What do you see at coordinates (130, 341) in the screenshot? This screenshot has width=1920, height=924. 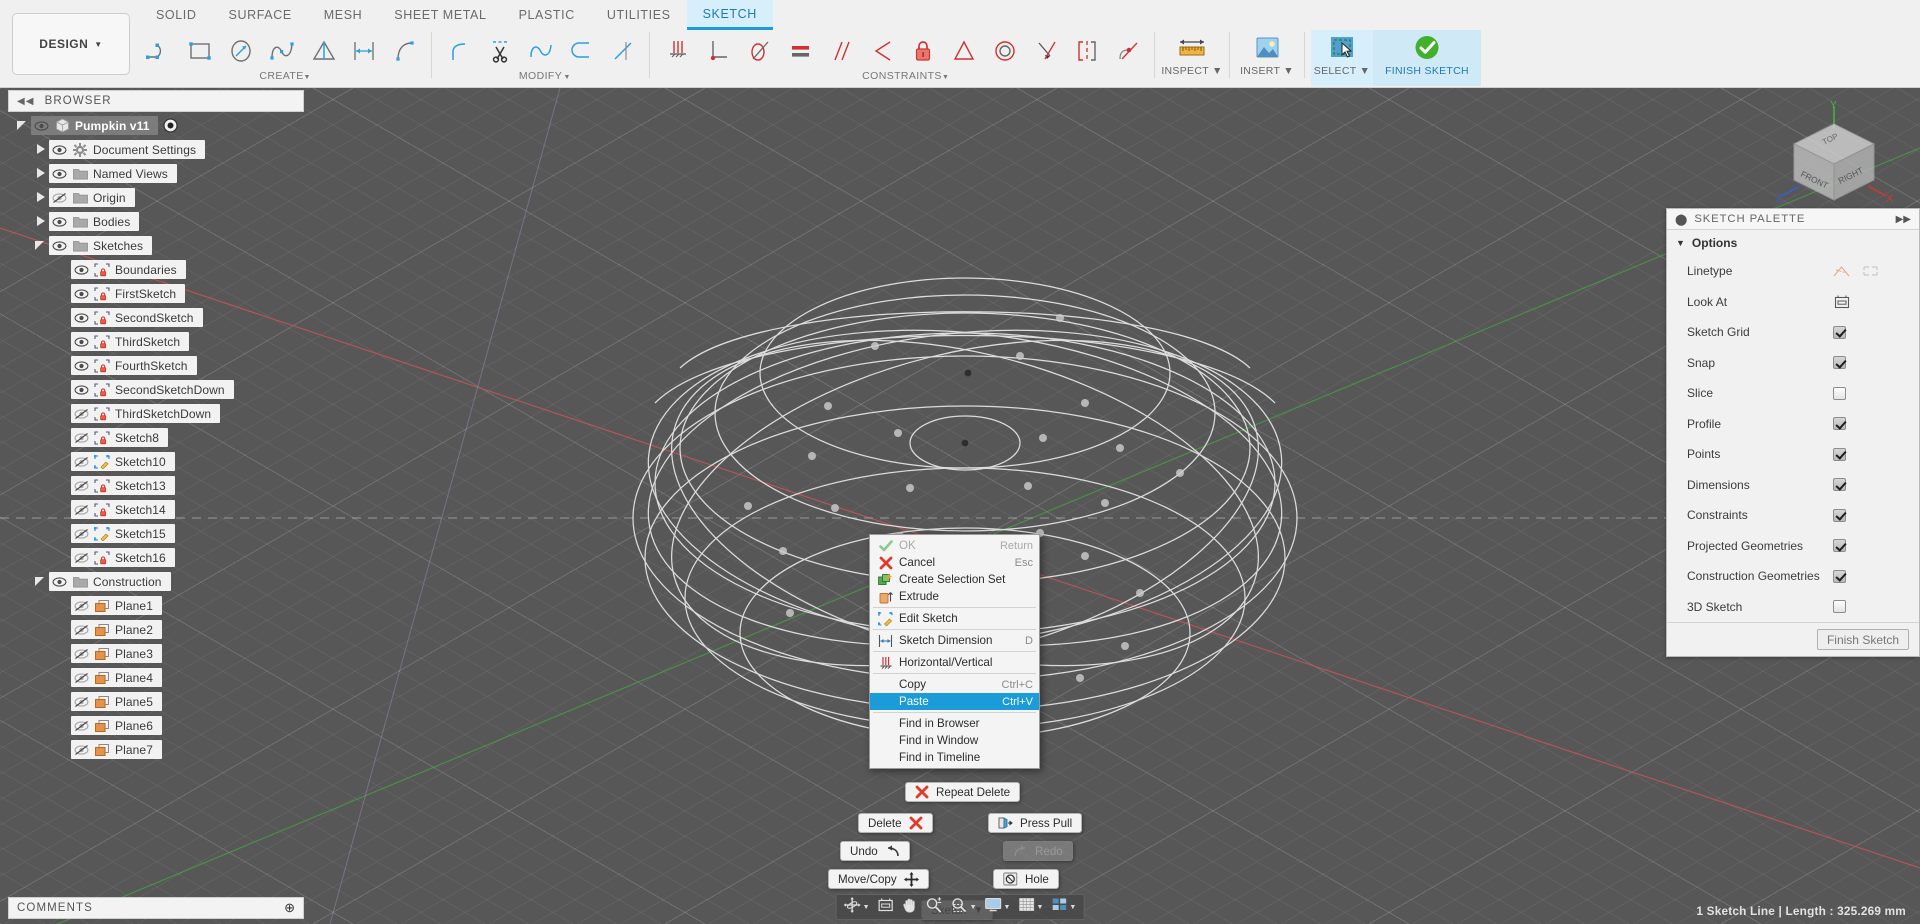 I see `tree-item-chip: ThirdSketch` at bounding box center [130, 341].